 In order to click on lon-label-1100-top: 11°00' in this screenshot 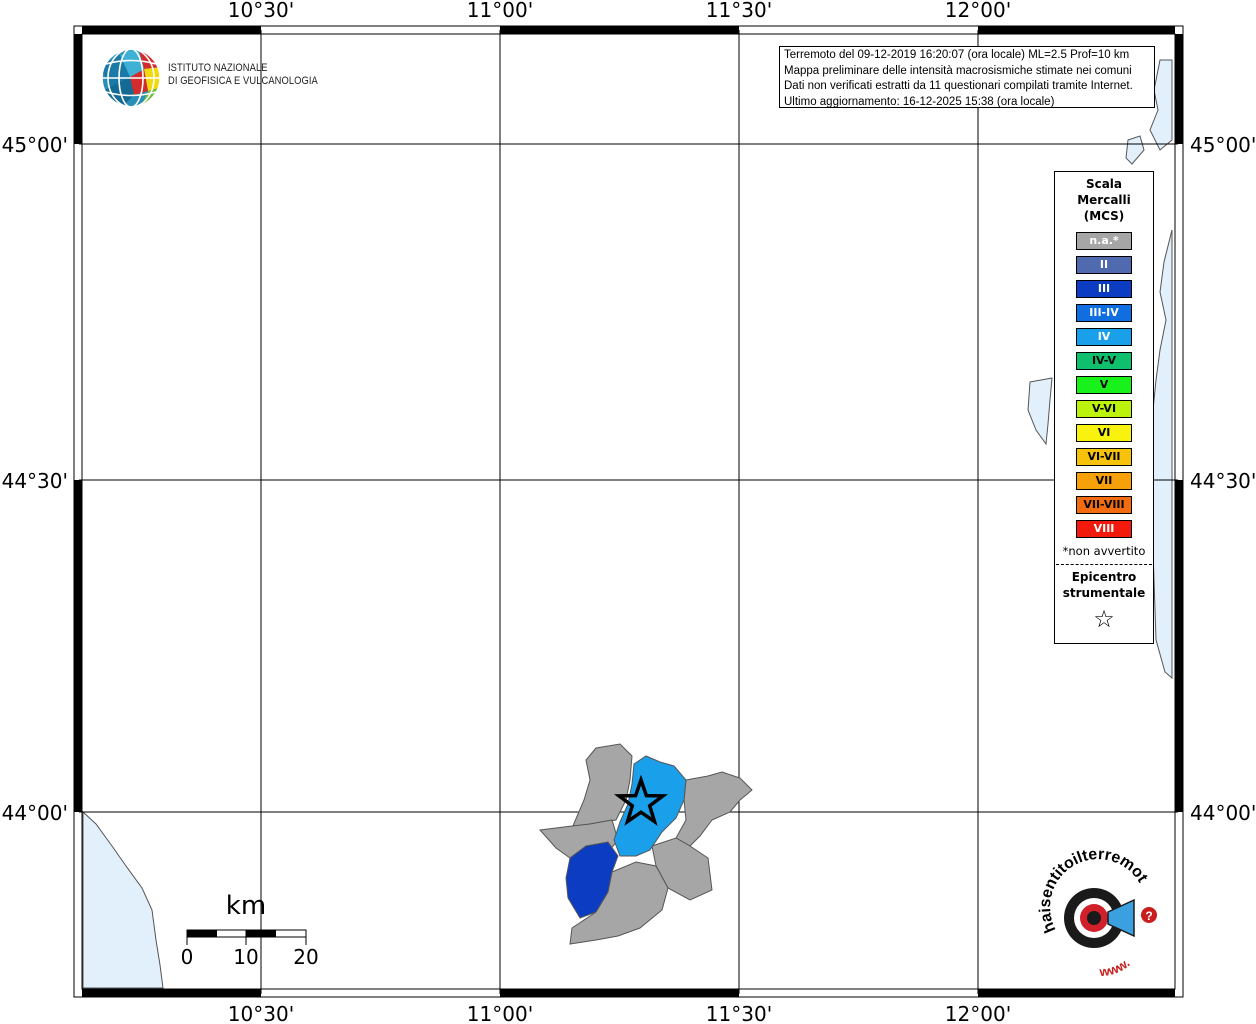, I will do `click(500, 11)`.